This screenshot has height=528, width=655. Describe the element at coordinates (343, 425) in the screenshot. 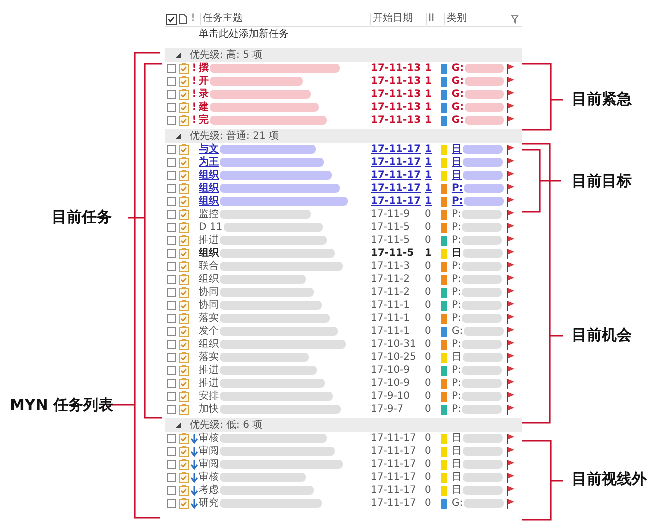

I see `group-header: 优先级: 低: 6 项` at that location.